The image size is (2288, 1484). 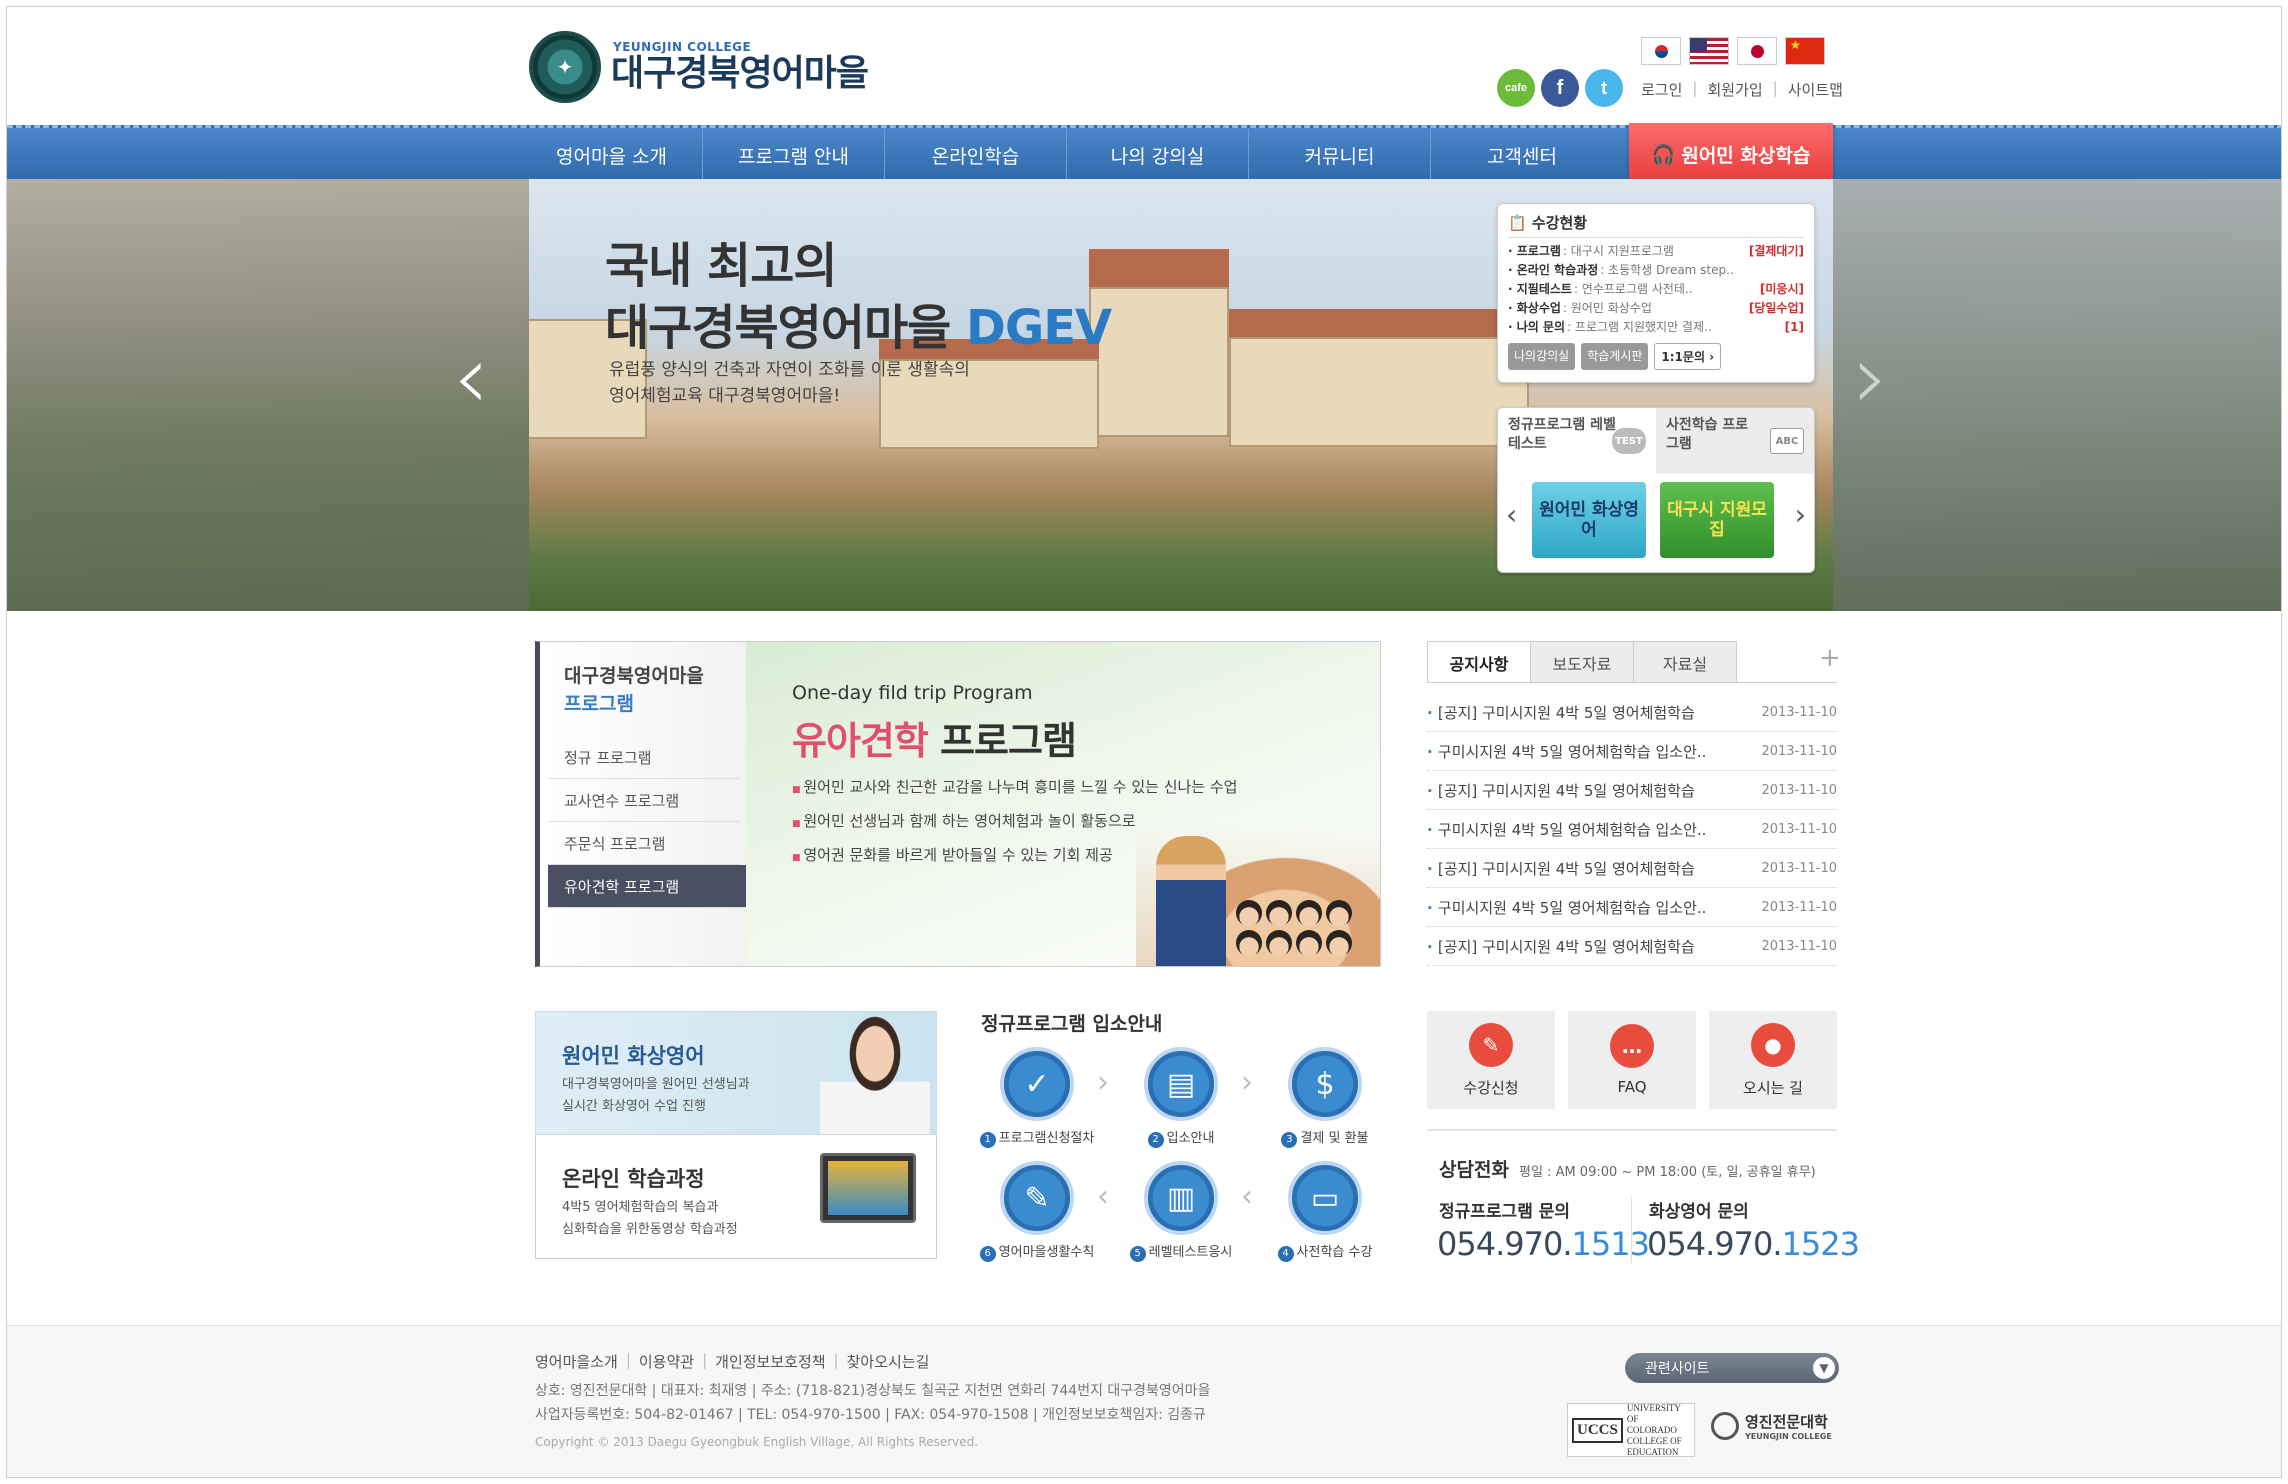 I want to click on my-classroom-button: 나의강의실, so click(x=1542, y=356).